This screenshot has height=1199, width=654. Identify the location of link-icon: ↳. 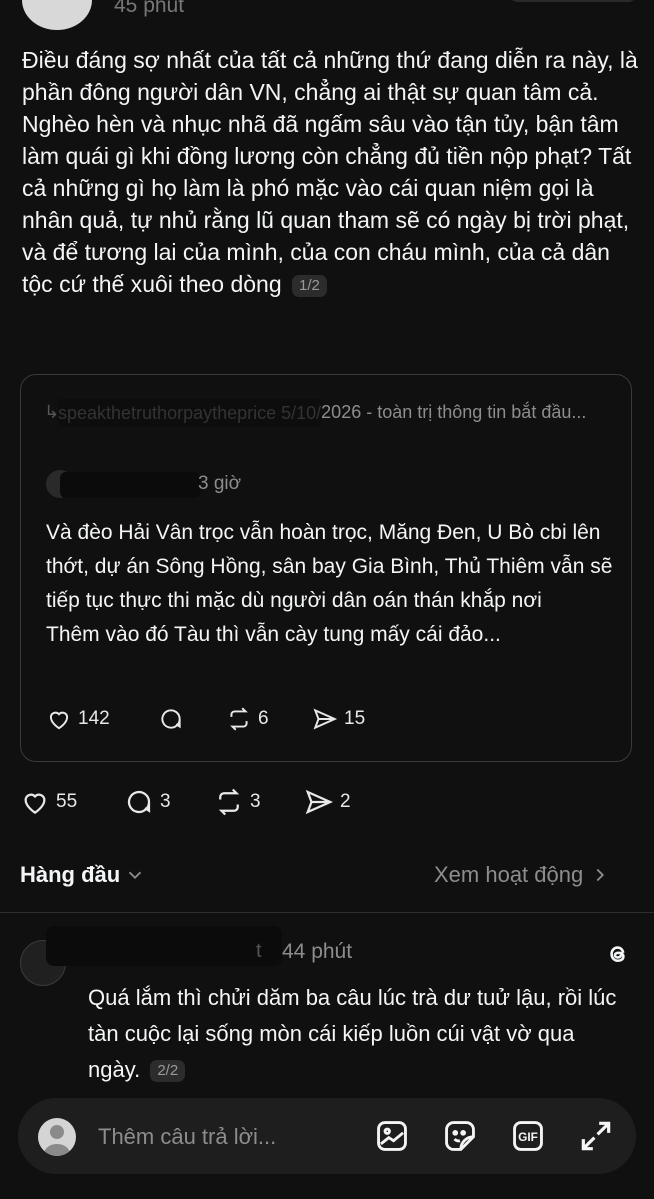
(52, 412).